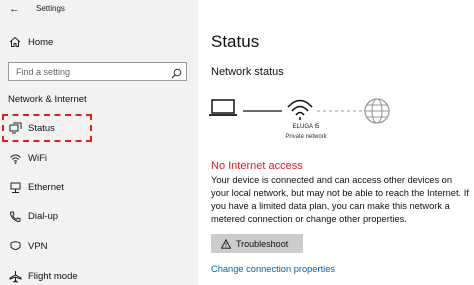 This screenshot has height=285, width=474. I want to click on wifi-icon, so click(15, 158).